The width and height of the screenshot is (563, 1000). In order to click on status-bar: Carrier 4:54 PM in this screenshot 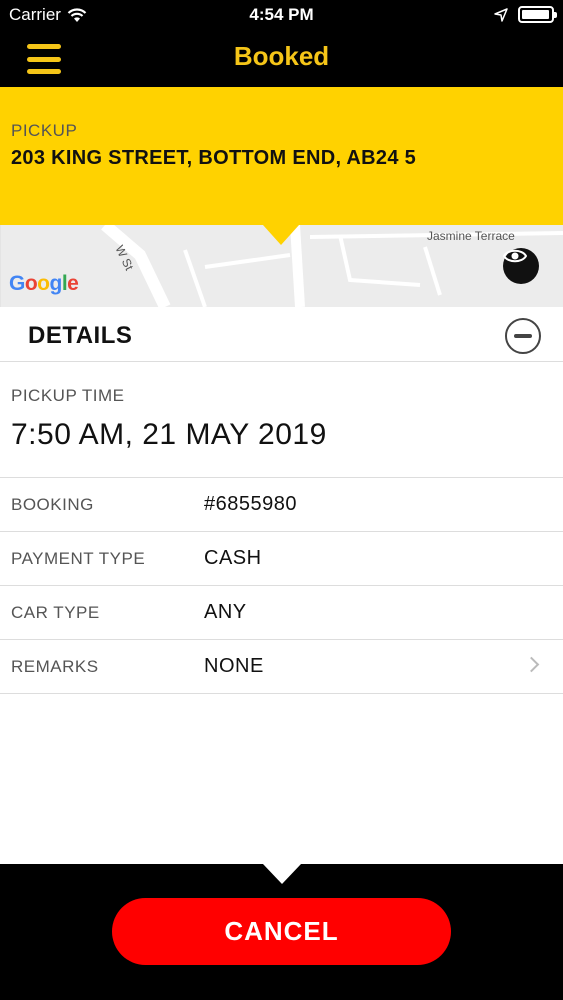, I will do `click(281, 15)`.